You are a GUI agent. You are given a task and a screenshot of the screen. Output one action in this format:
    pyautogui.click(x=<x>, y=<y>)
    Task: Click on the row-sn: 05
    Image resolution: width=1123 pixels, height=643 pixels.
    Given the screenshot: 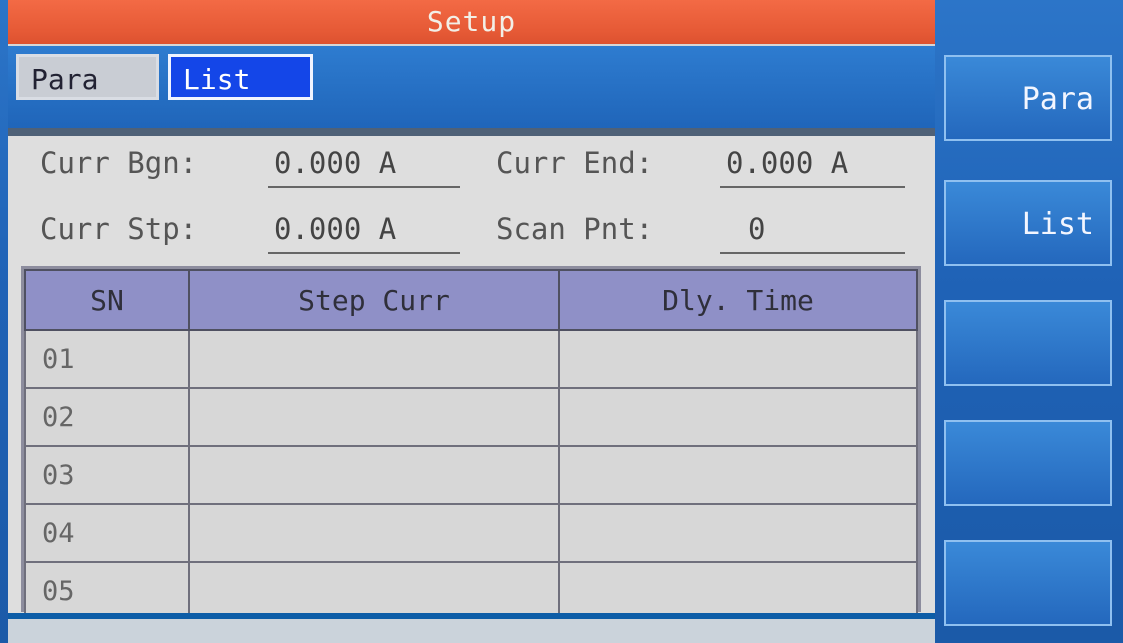 What is the action you would take?
    pyautogui.click(x=107, y=591)
    